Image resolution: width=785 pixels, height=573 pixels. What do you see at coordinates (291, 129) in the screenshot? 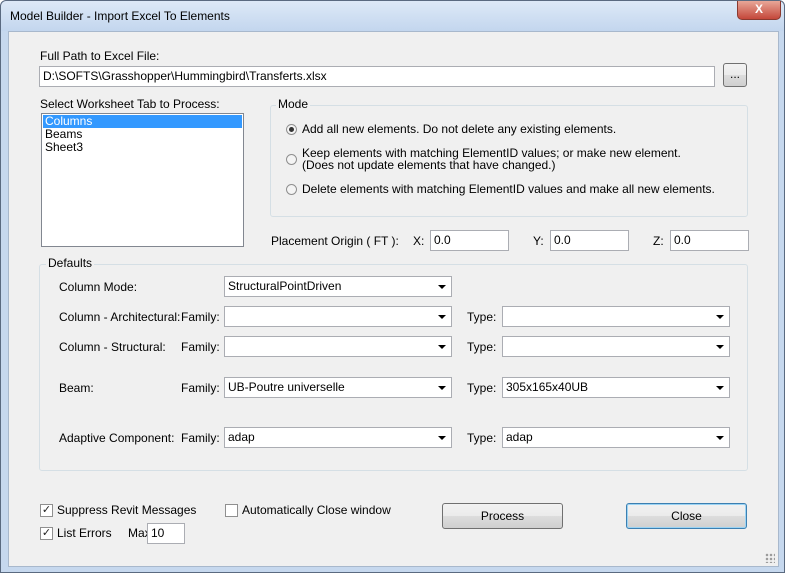
I see `mode-option-add-radio` at bounding box center [291, 129].